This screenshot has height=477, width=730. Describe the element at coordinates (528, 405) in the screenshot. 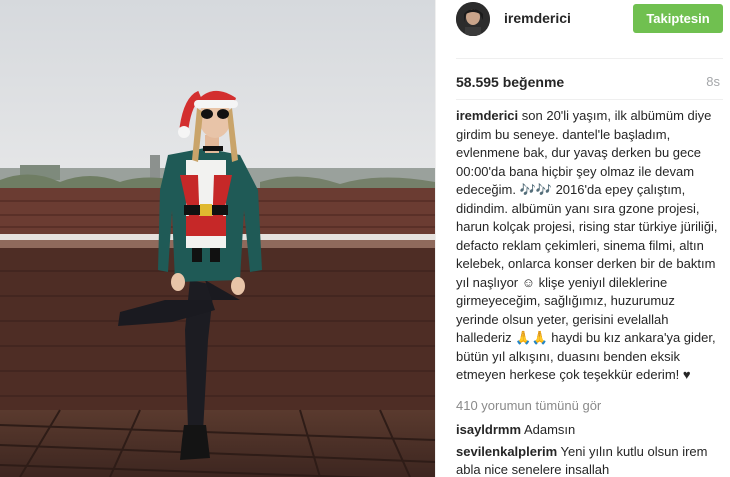

I see `view-all-comments-link: 410 yorumun tümünü gör` at that location.